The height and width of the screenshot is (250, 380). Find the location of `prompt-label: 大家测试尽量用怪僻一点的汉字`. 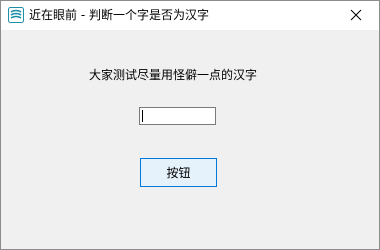

prompt-label: 大家测试尽量用怪僻一点的汉字 is located at coordinates (173, 75).